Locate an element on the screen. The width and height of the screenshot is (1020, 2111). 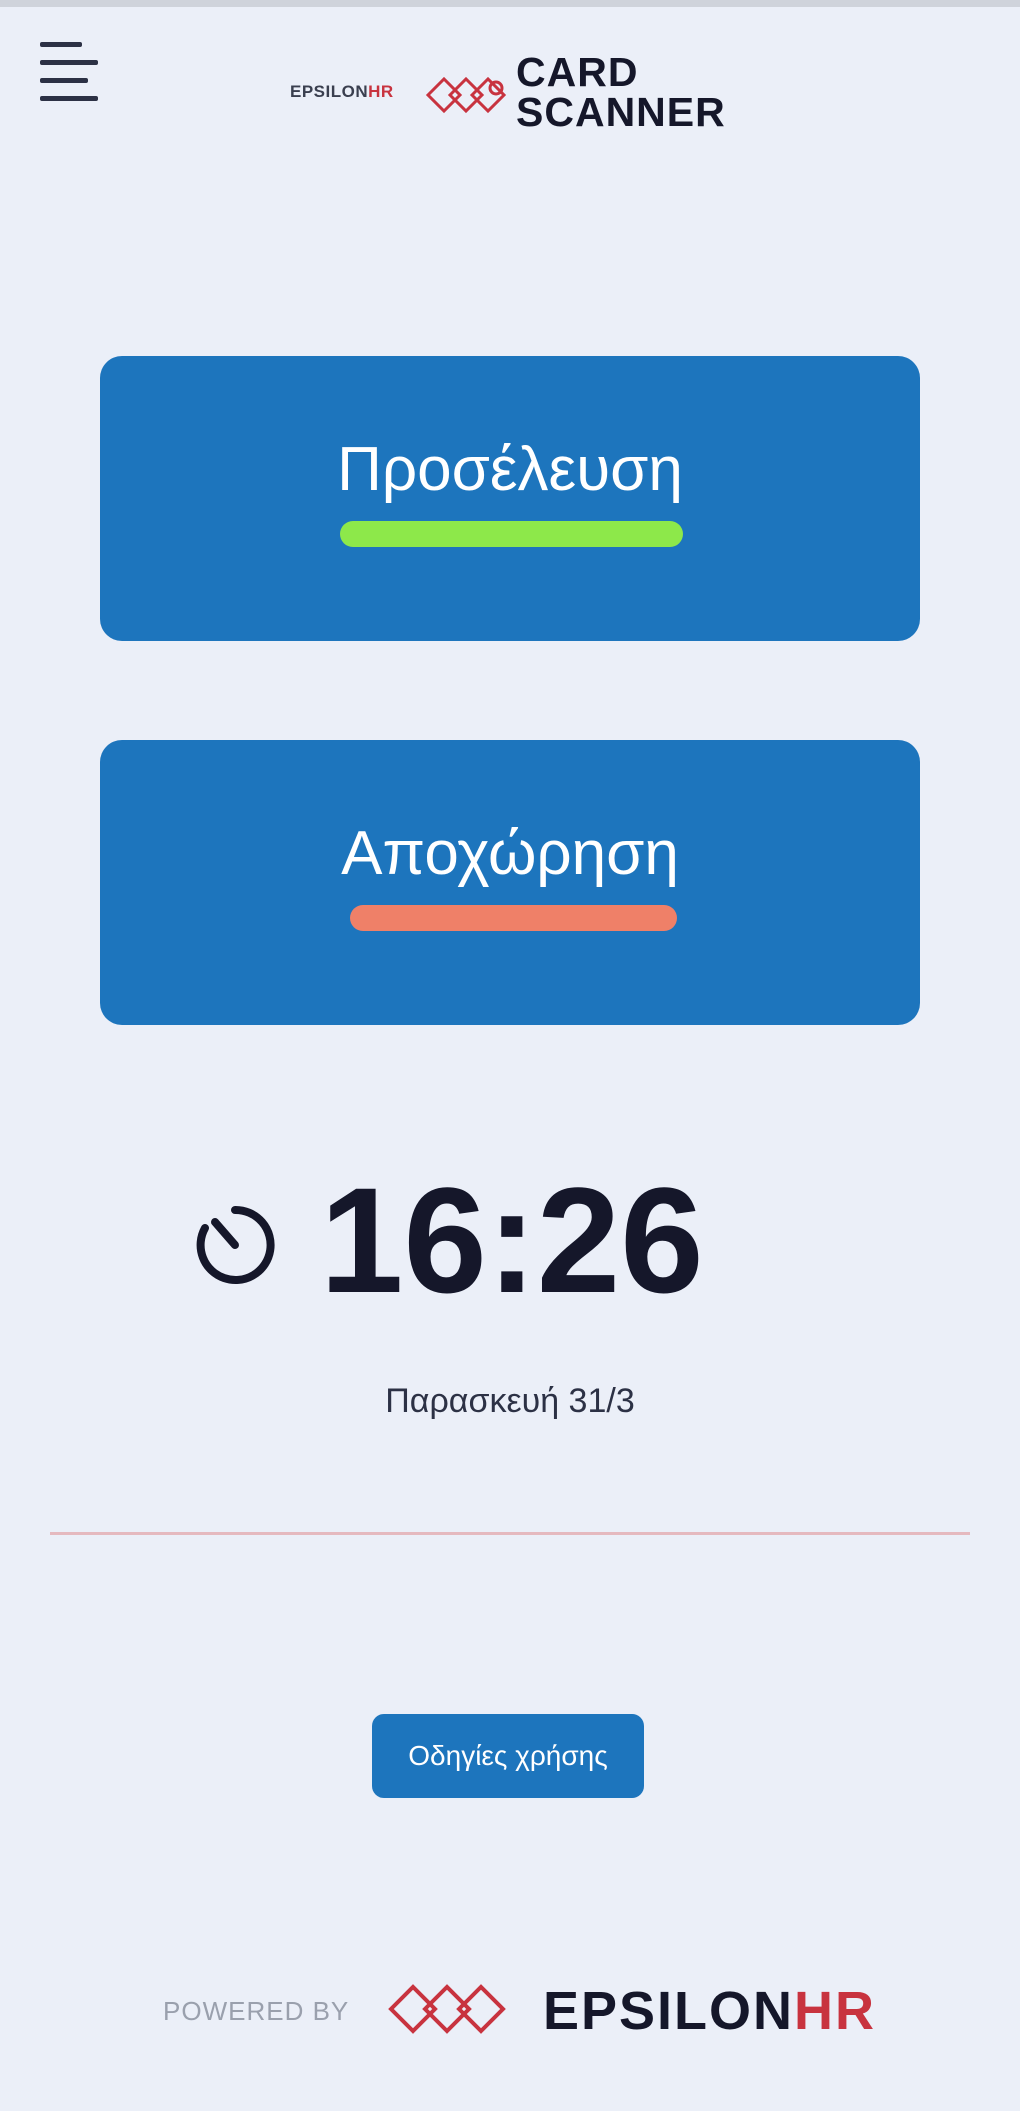
logo-small-text: EPSILONHR is located at coordinates (342, 91).